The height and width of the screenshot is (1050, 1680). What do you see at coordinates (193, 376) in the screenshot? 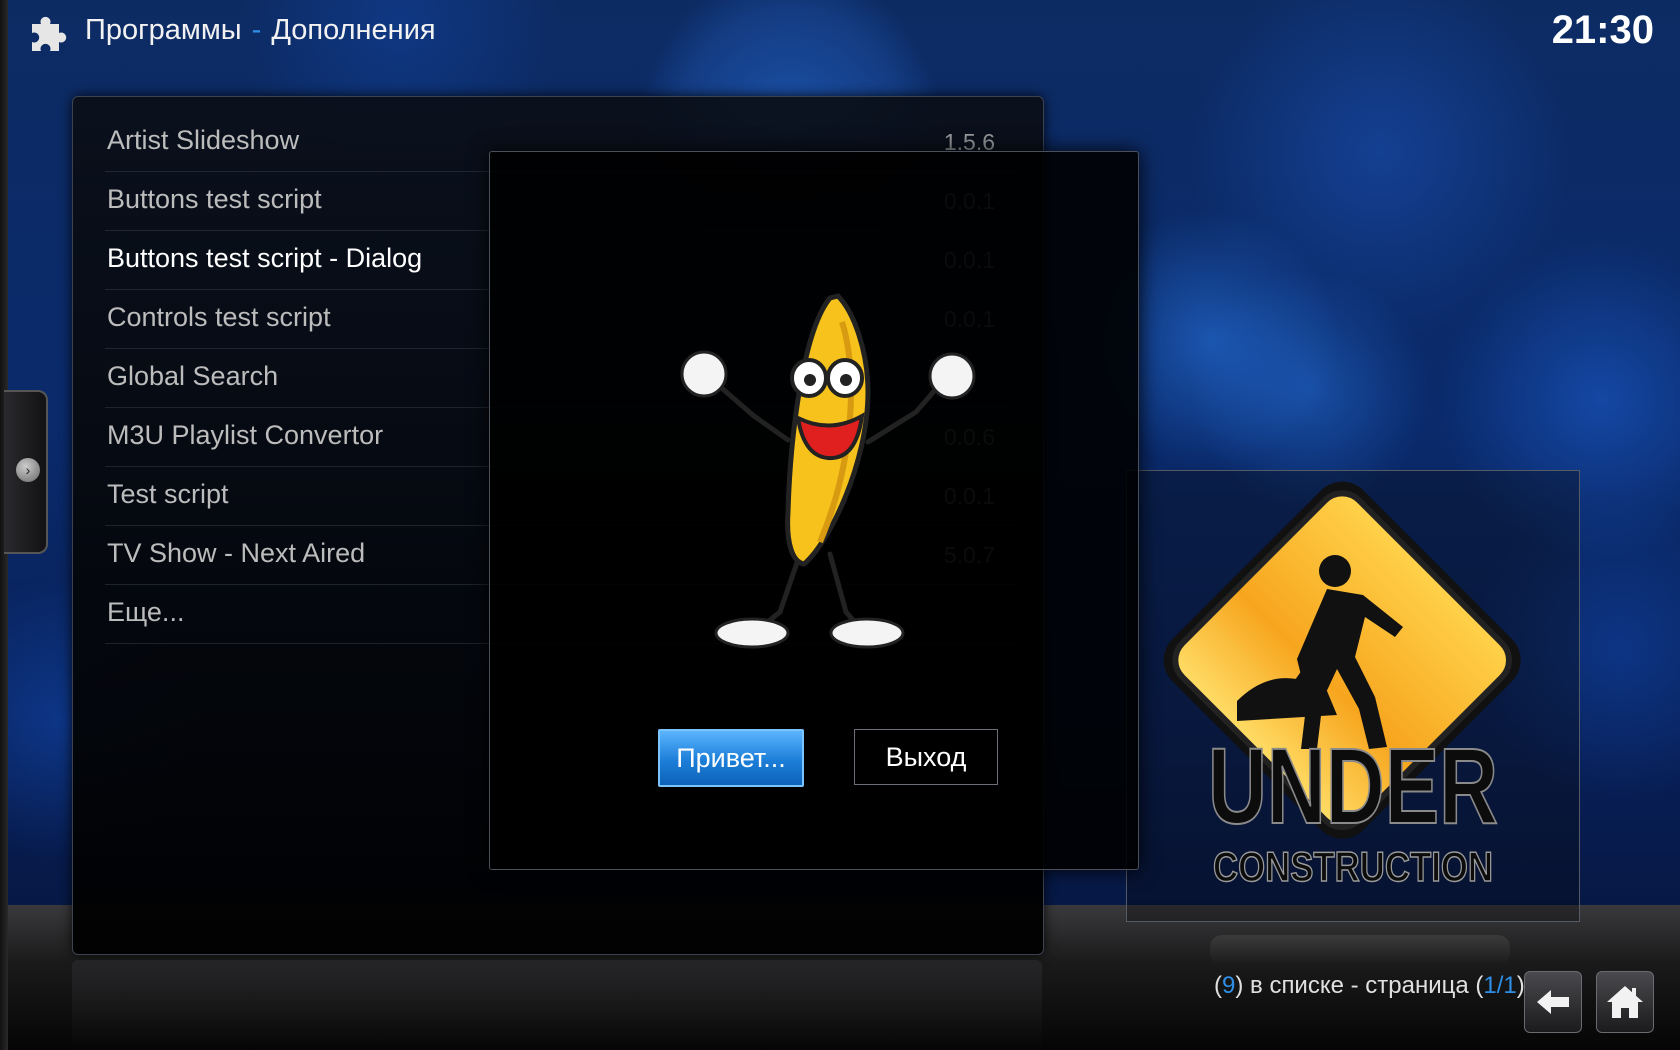
I see `addon-name: Global Search` at bounding box center [193, 376].